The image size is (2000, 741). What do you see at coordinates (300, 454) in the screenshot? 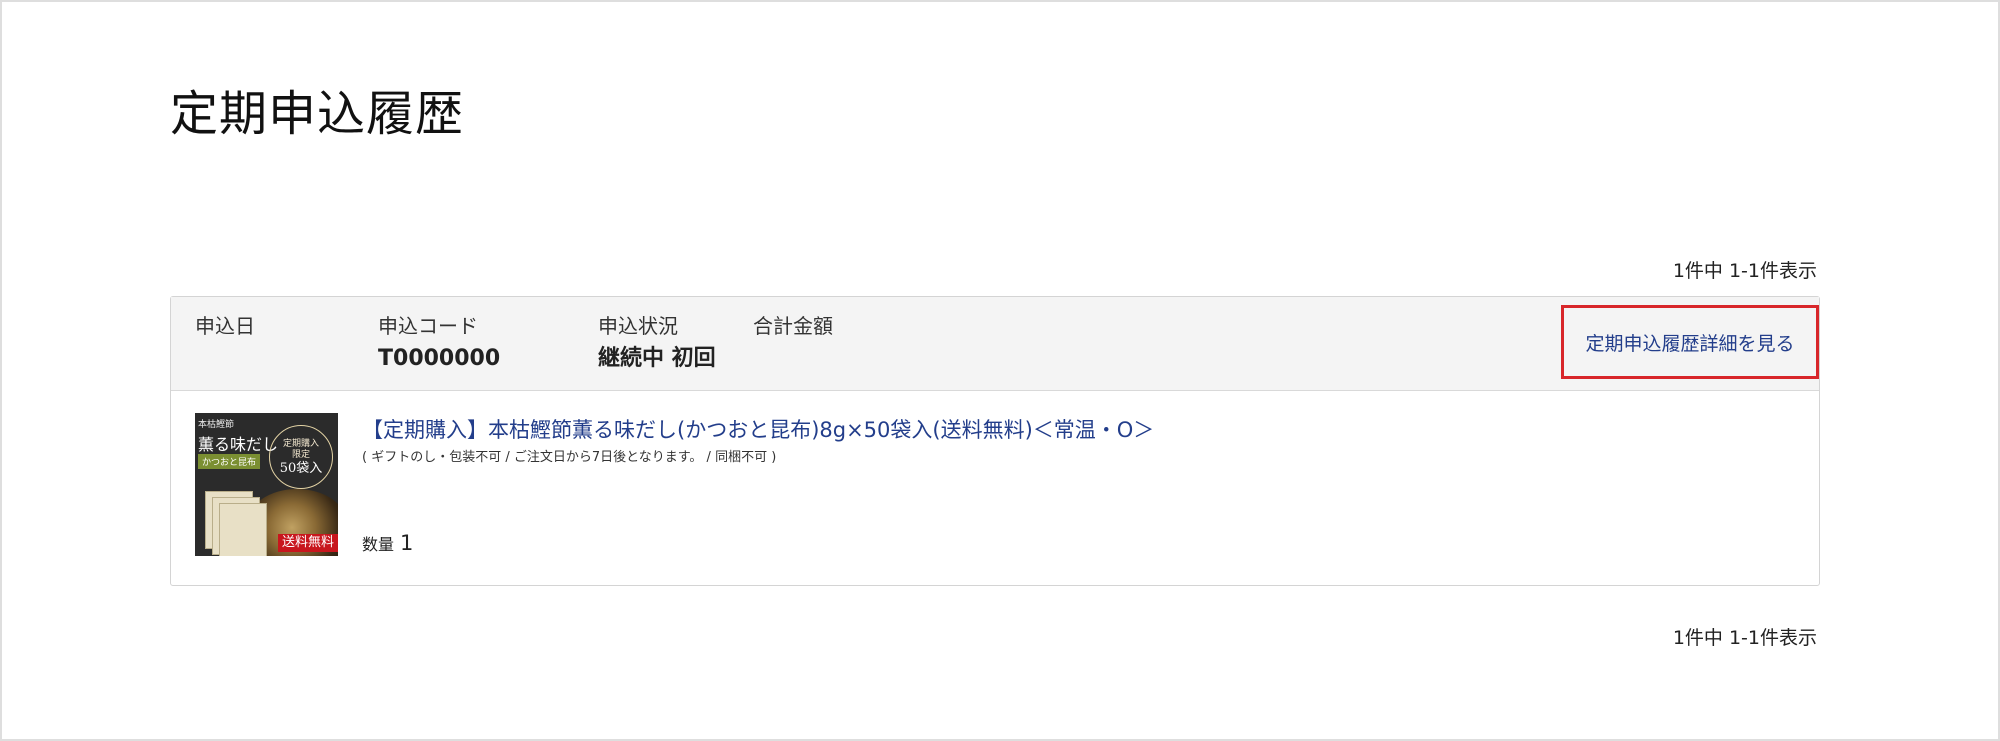
I see `badge-line-2: 限定` at bounding box center [300, 454].